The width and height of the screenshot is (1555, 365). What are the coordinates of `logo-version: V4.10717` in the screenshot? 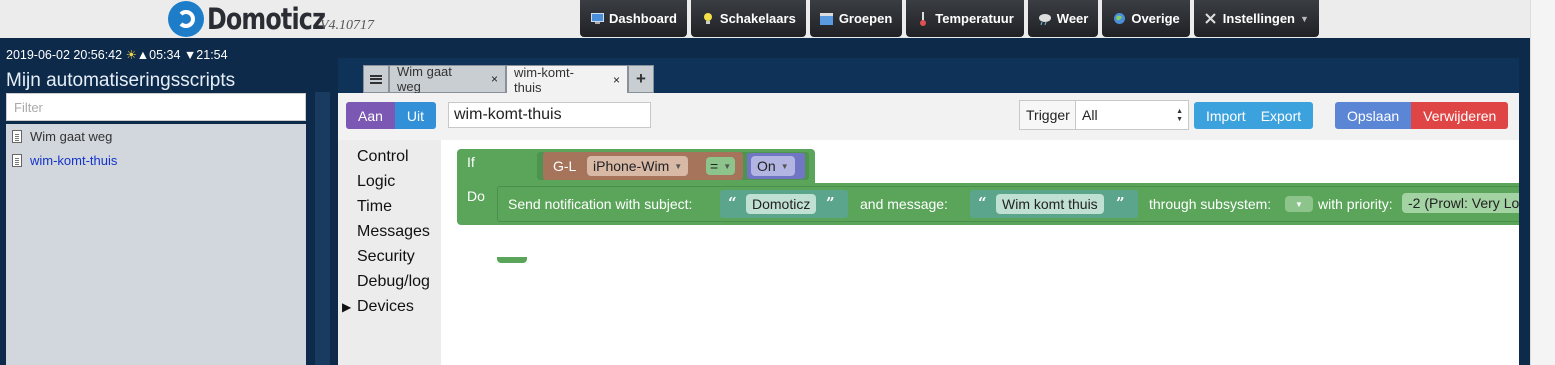 It's located at (347, 25).